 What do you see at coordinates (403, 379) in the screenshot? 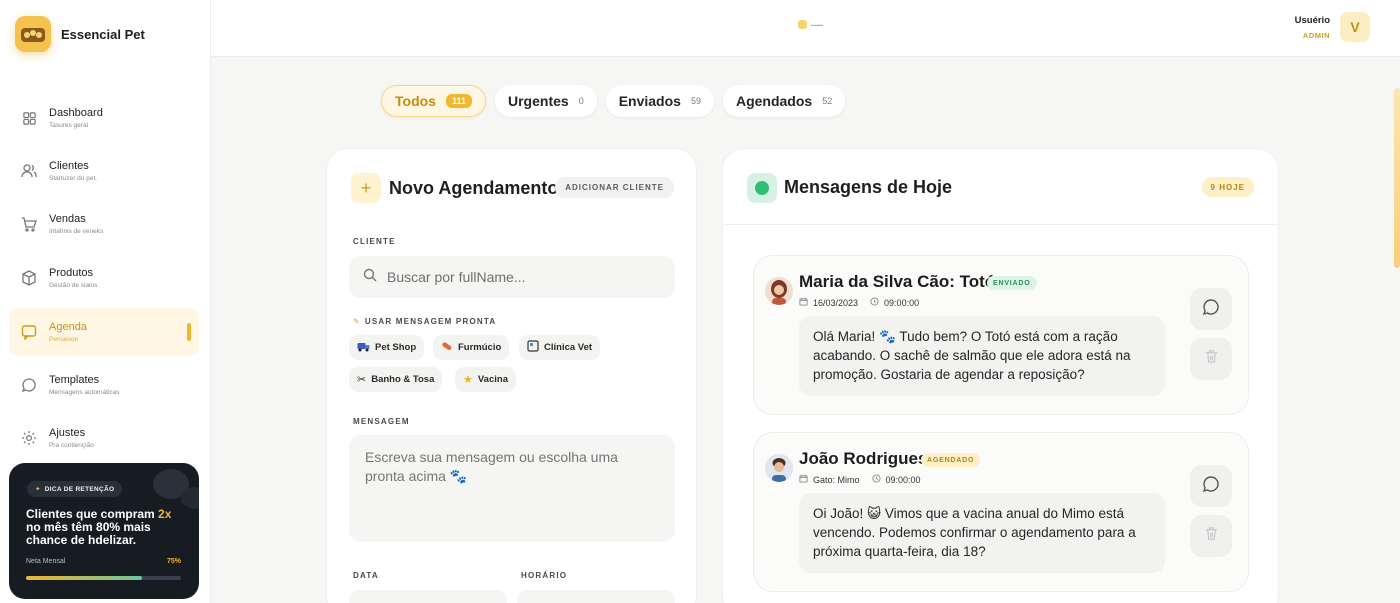
I see `chip-label: Banho & Tosa` at bounding box center [403, 379].